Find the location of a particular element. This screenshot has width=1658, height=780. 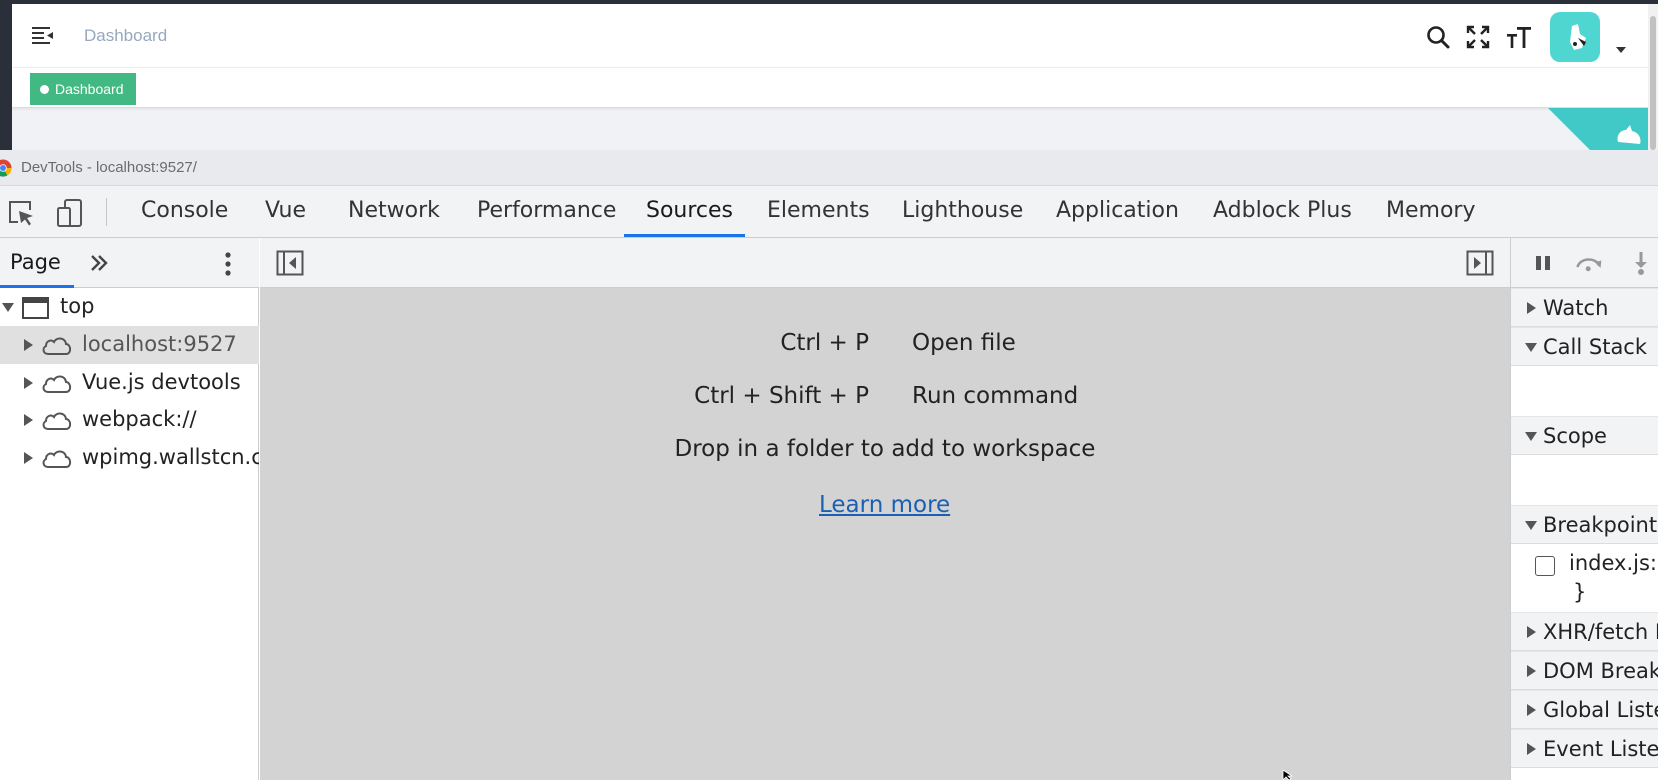

toolbar-separator is located at coordinates (106, 212).